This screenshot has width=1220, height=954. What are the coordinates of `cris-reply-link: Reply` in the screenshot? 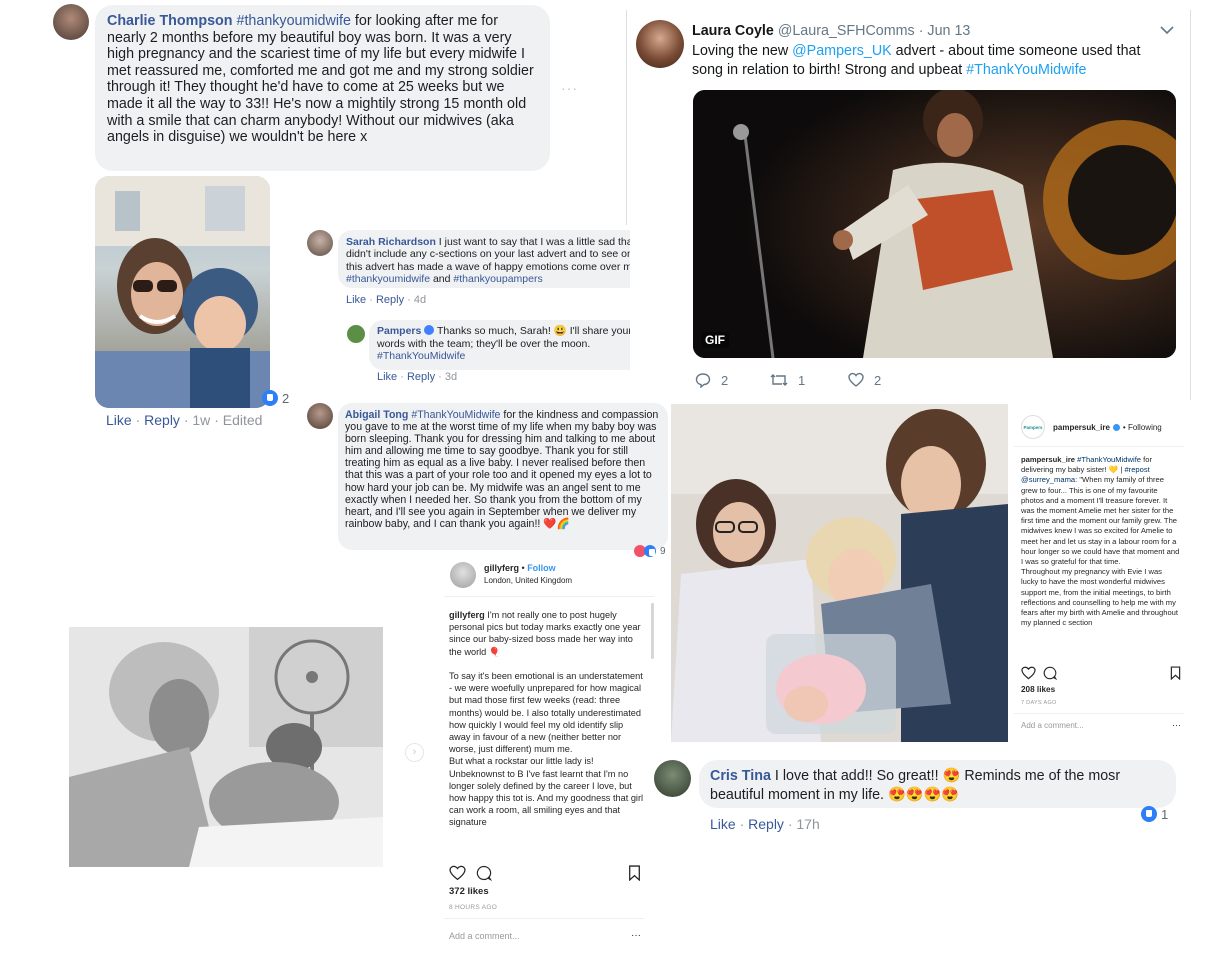 It's located at (766, 824).